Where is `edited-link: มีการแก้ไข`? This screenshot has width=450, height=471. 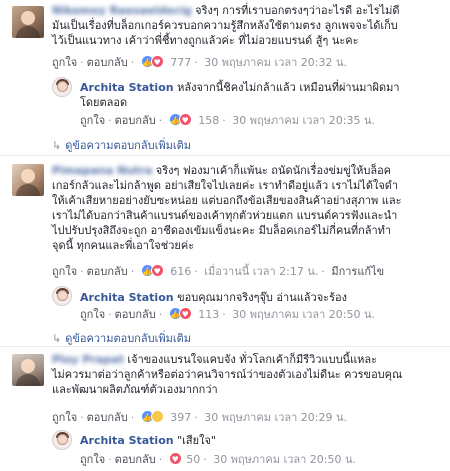
edited-link: มีการแก้ไข is located at coordinates (357, 271).